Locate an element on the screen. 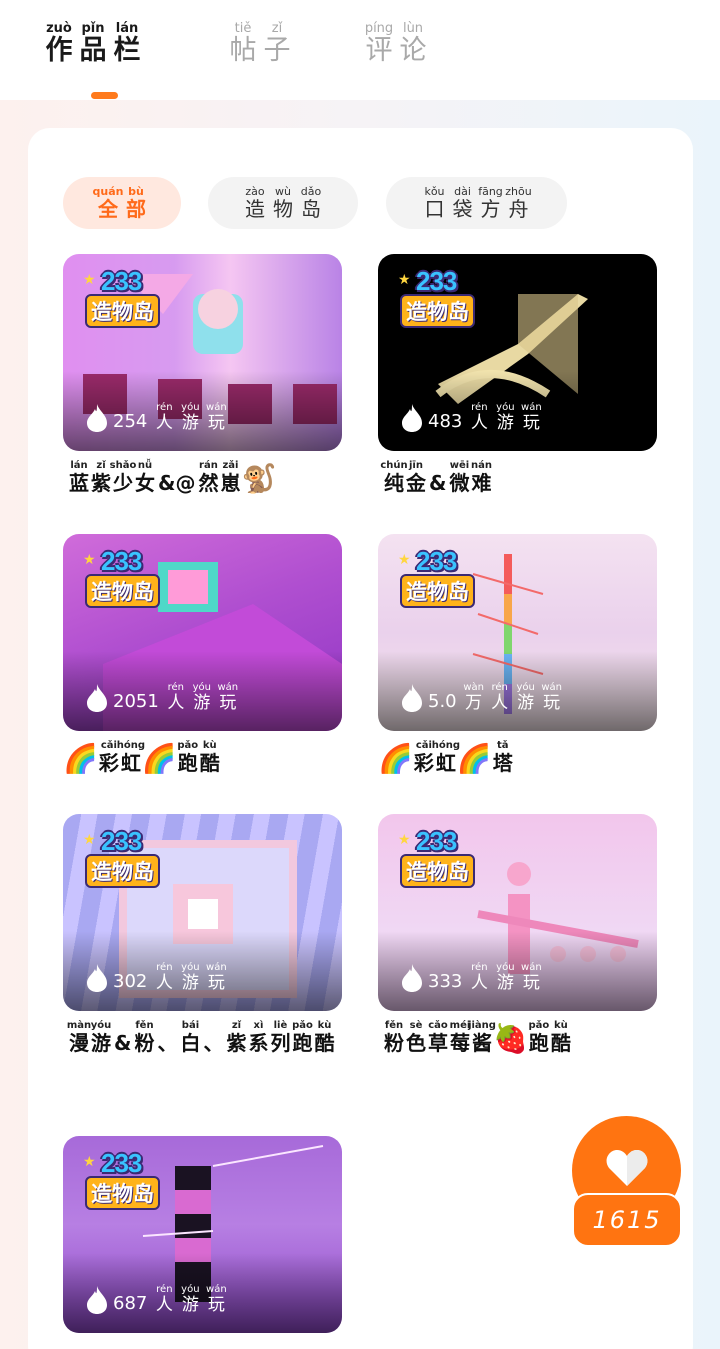 The height and width of the screenshot is (1349, 720). hanzi: 酱 is located at coordinates (482, 1043).